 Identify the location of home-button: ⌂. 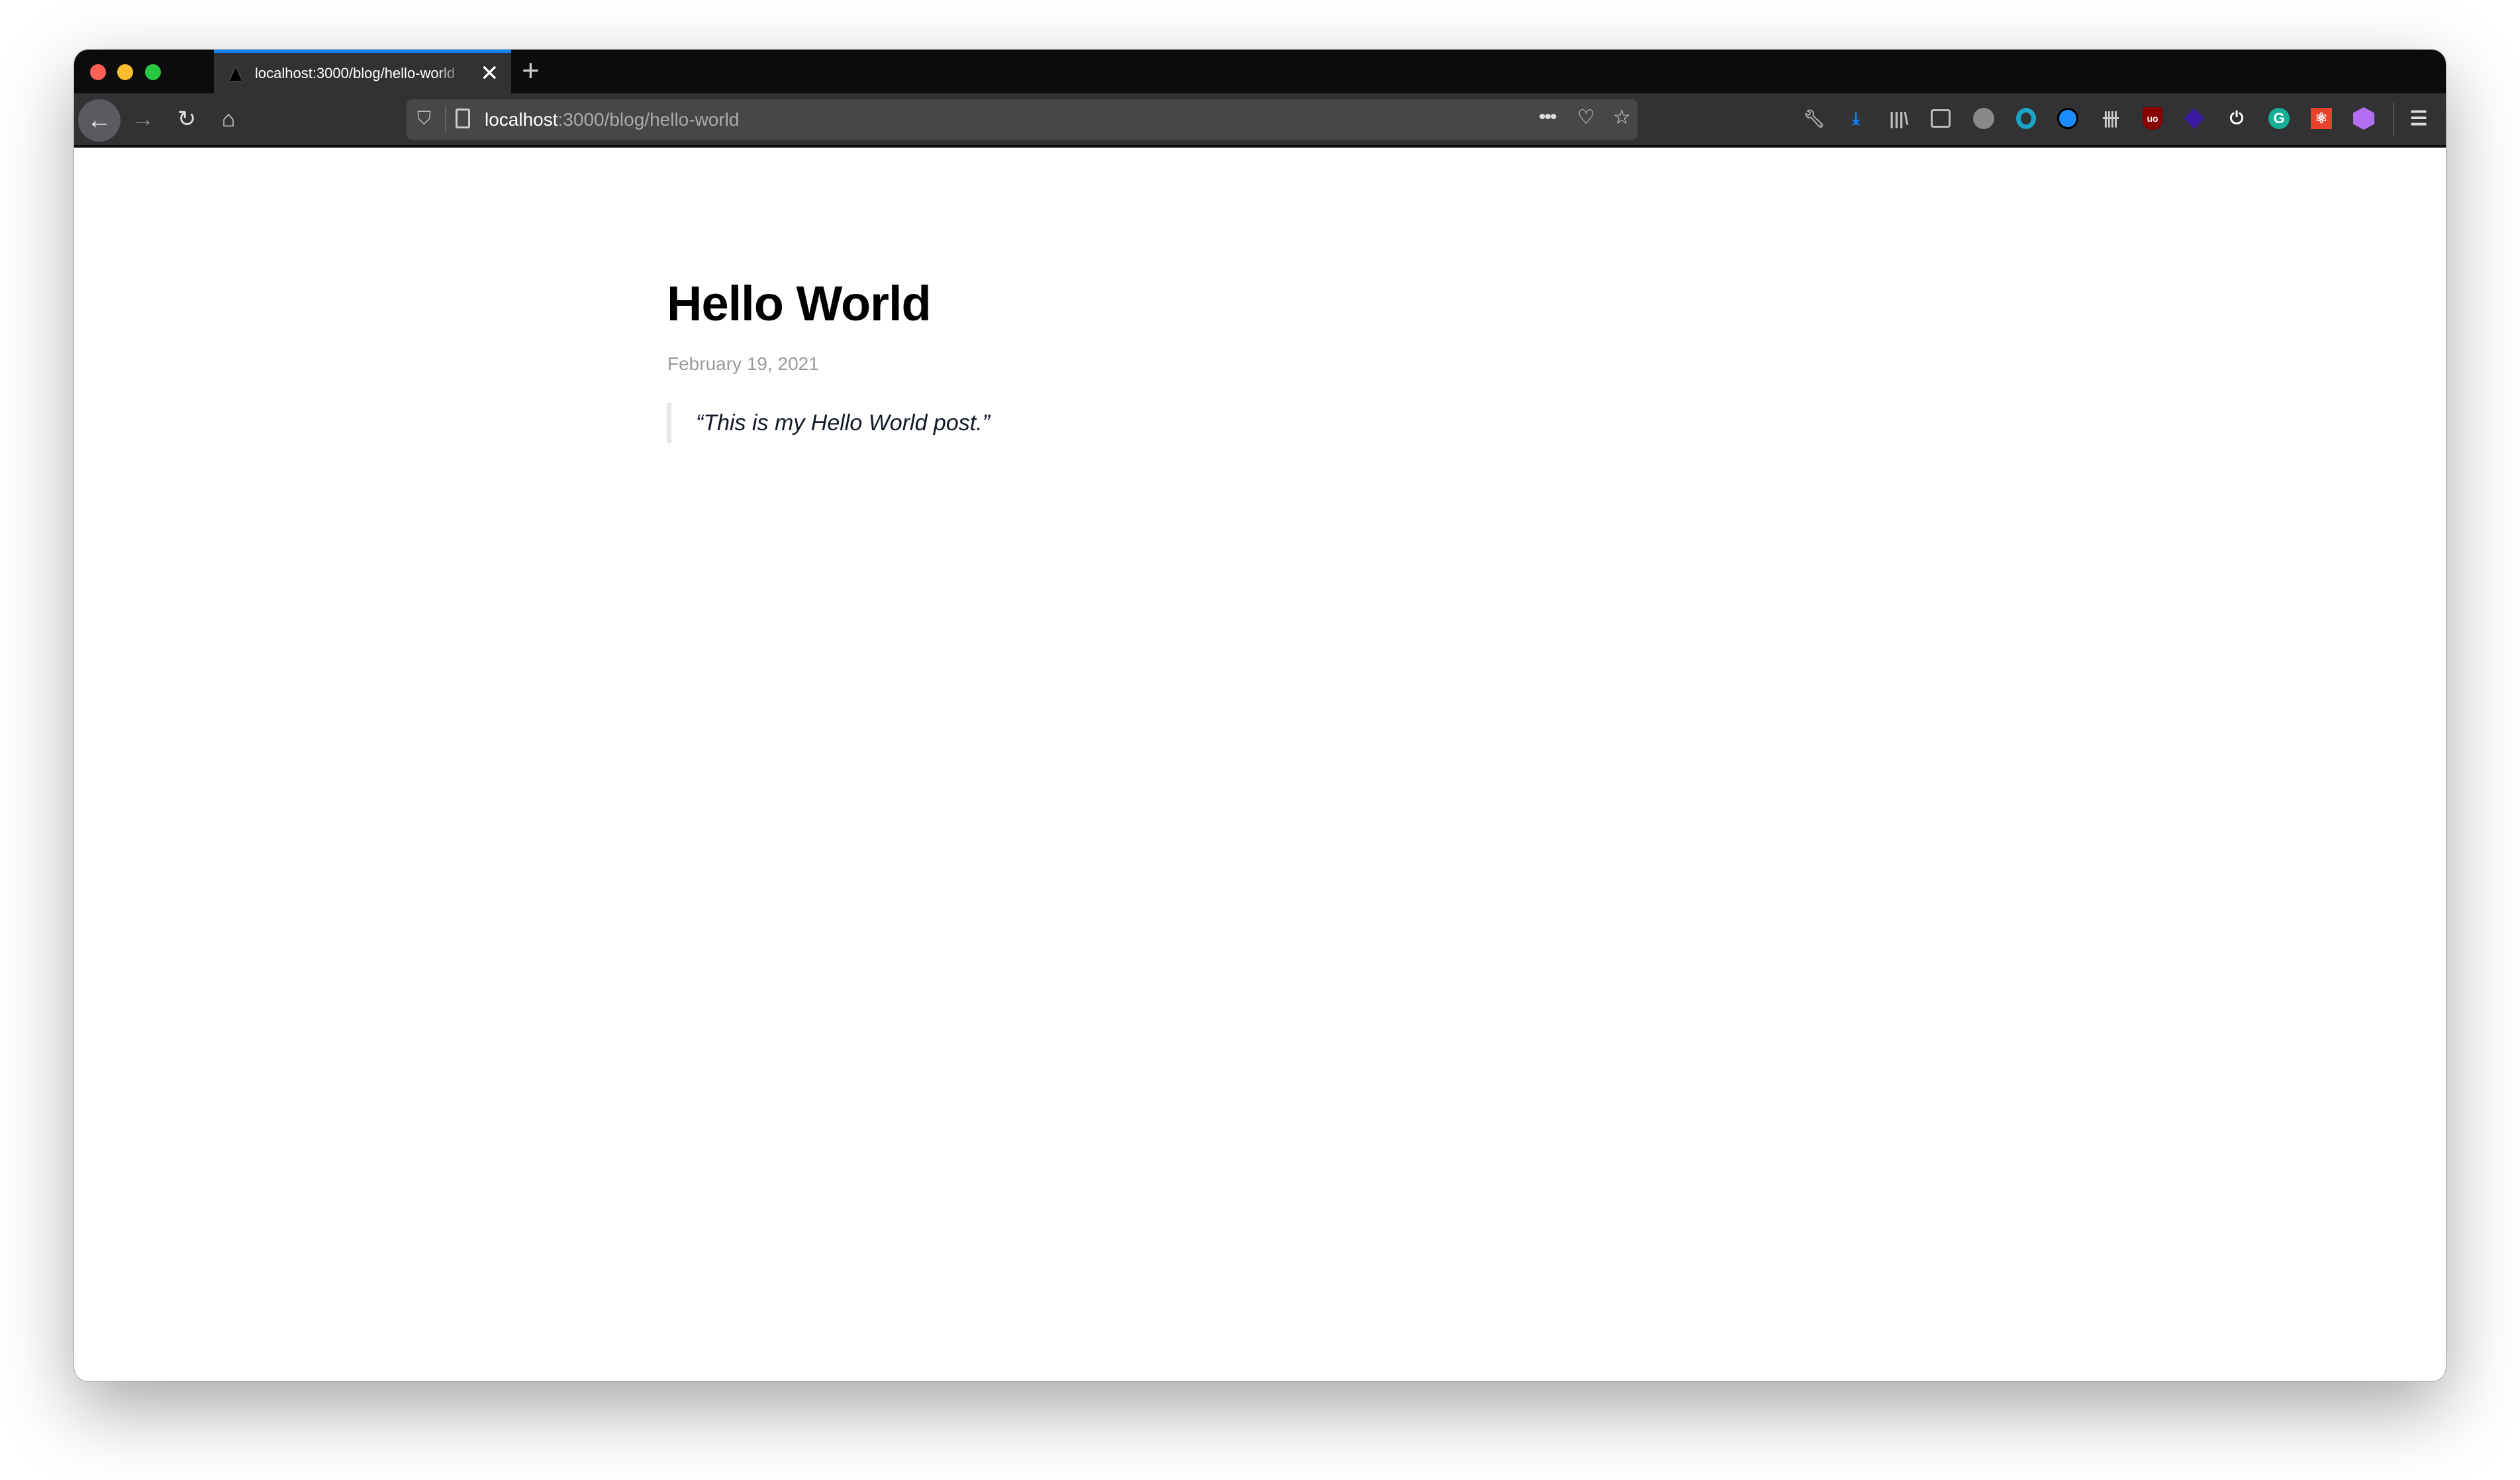
(228, 119).